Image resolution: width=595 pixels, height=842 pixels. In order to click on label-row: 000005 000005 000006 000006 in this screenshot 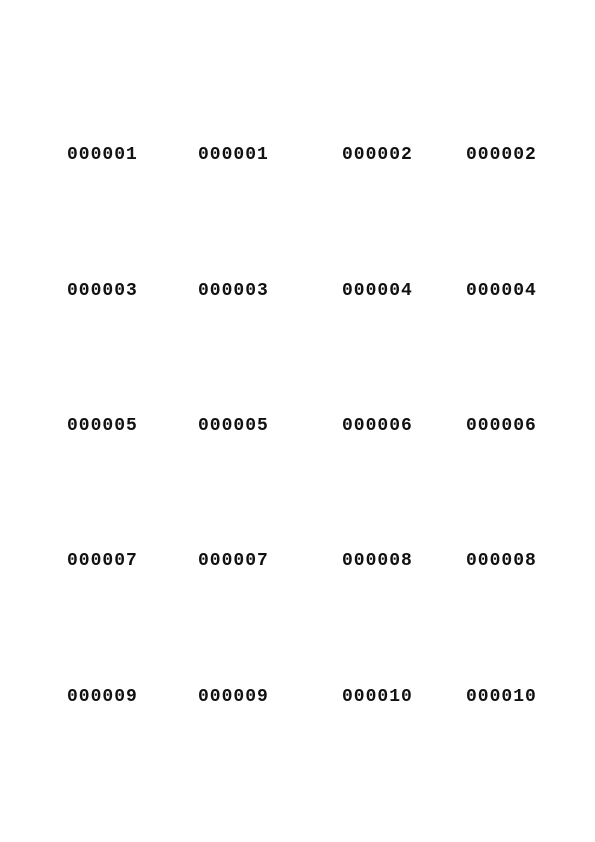, I will do `click(297, 426)`.